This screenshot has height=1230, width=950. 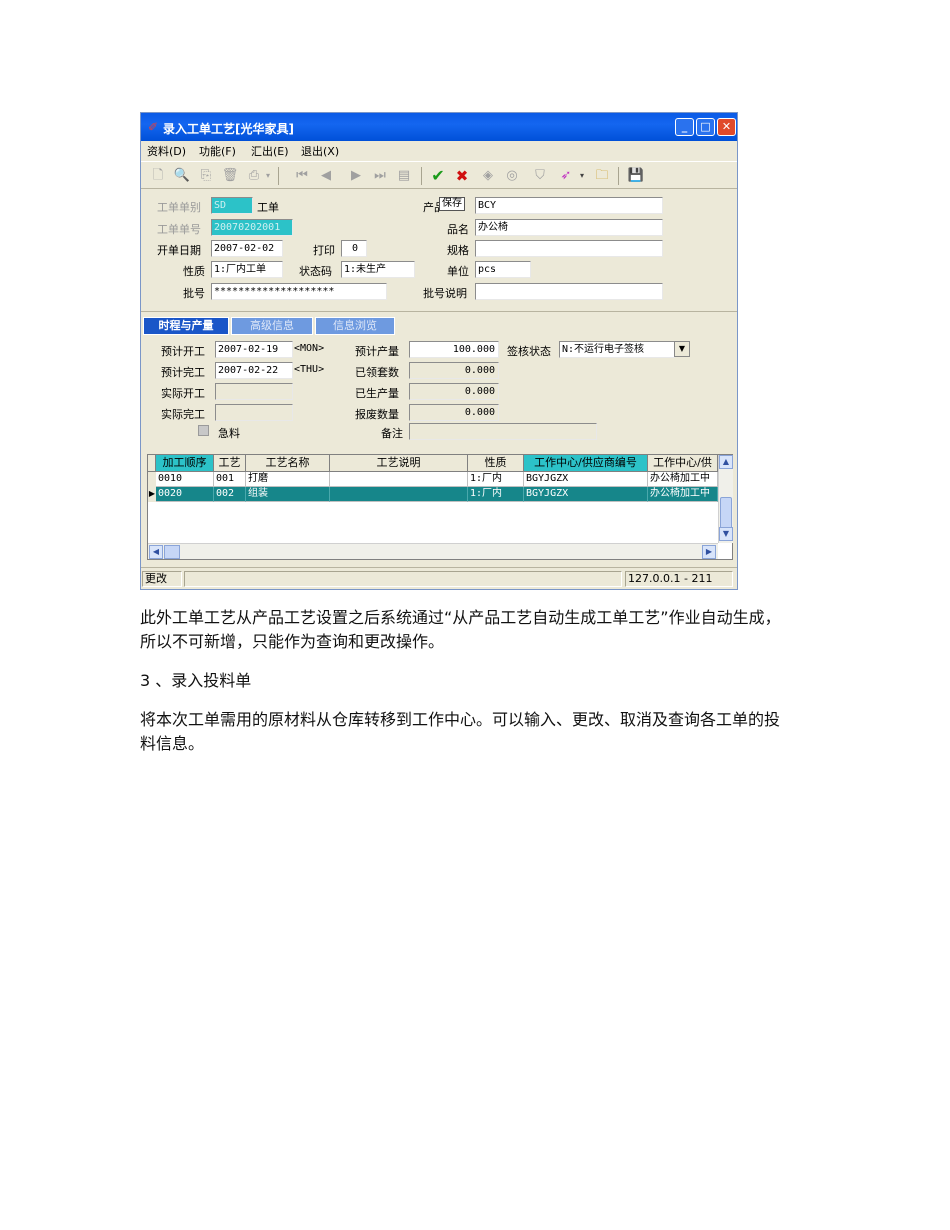 I want to click on grid-header: 性质, so click(x=496, y=463).